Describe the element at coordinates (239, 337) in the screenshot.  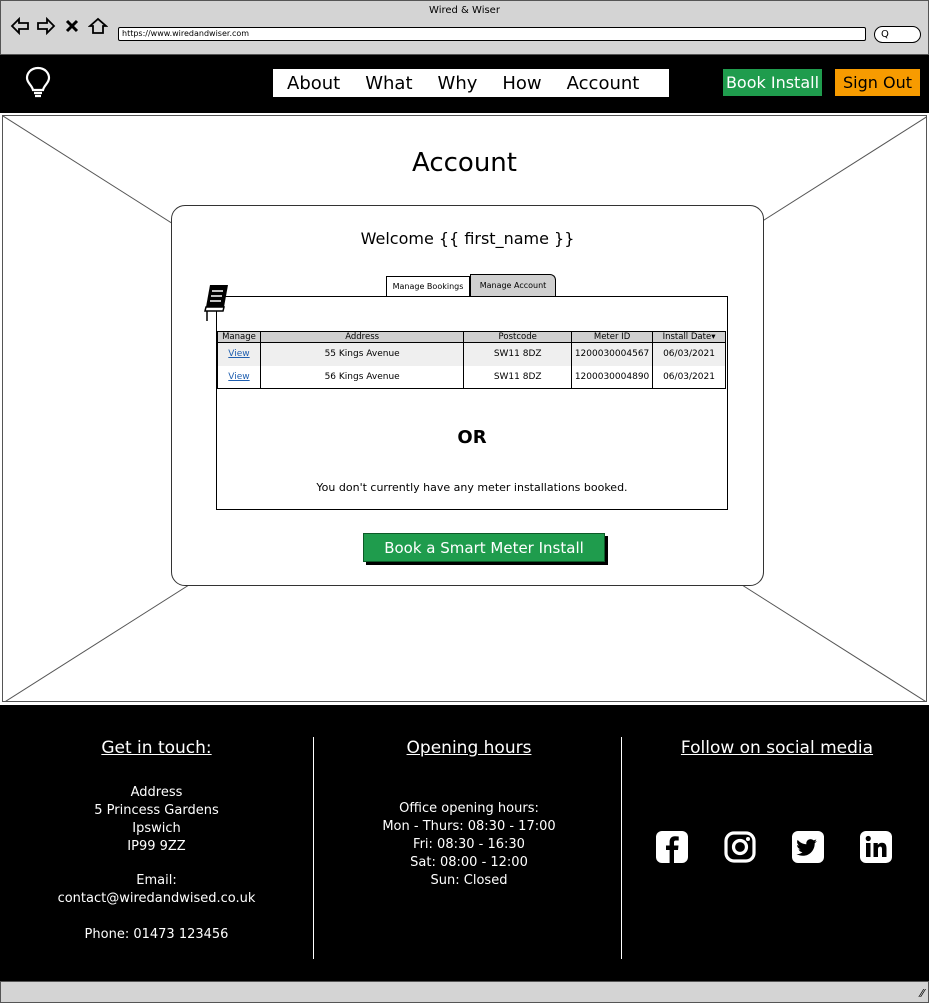
I see `col-header-manage: Manage` at that location.